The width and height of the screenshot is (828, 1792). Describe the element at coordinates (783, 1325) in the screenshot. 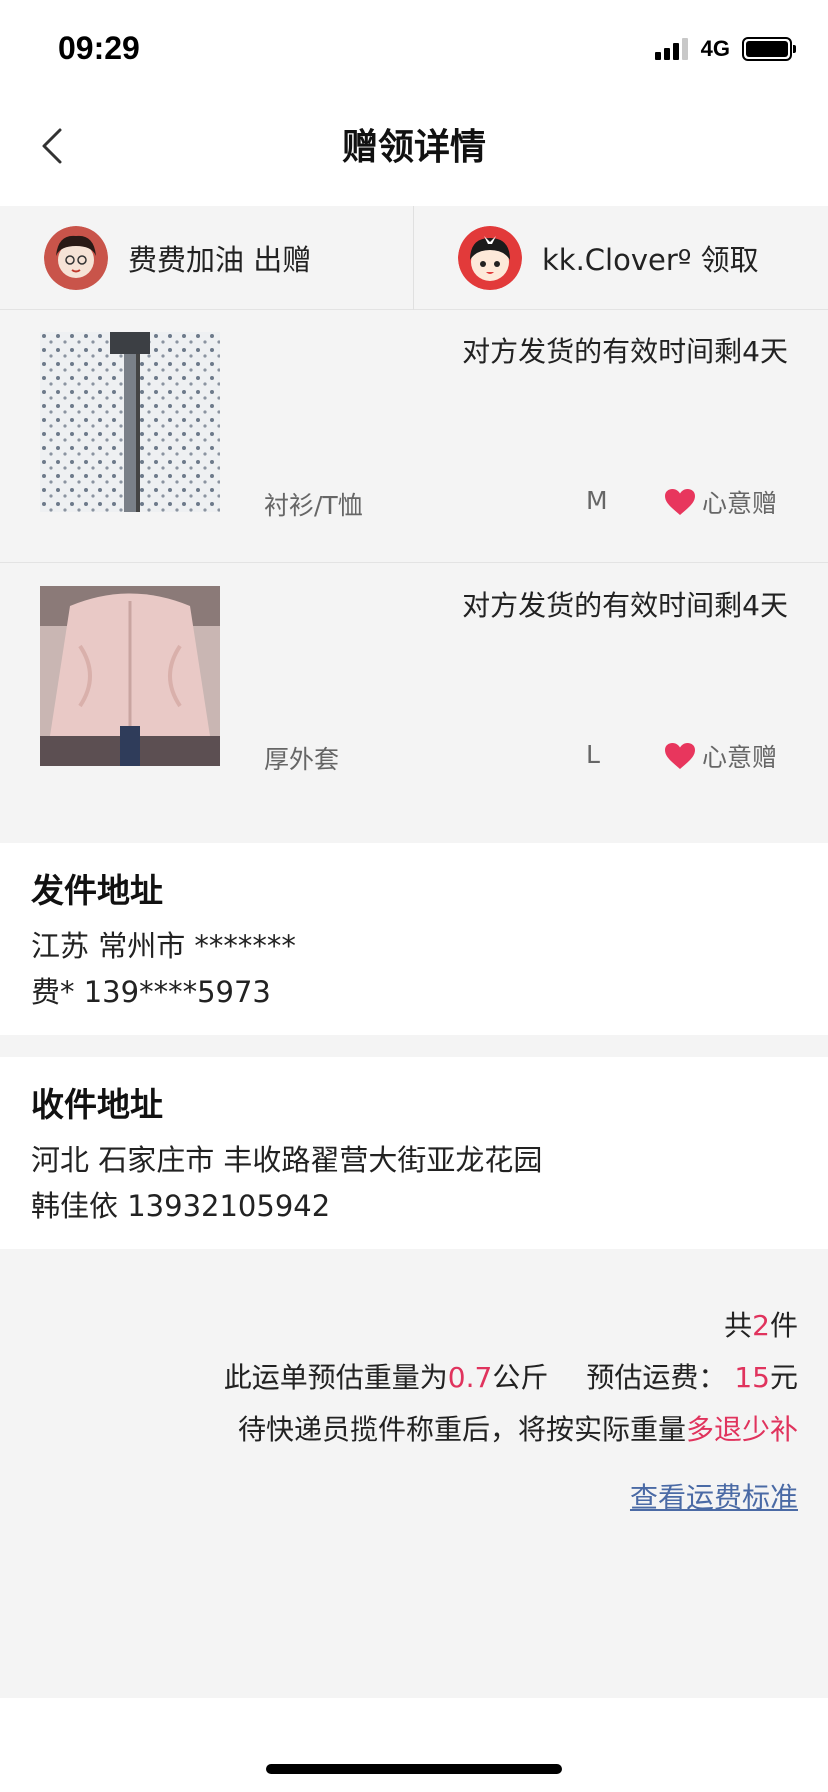

I see `count-suffix: 件` at that location.